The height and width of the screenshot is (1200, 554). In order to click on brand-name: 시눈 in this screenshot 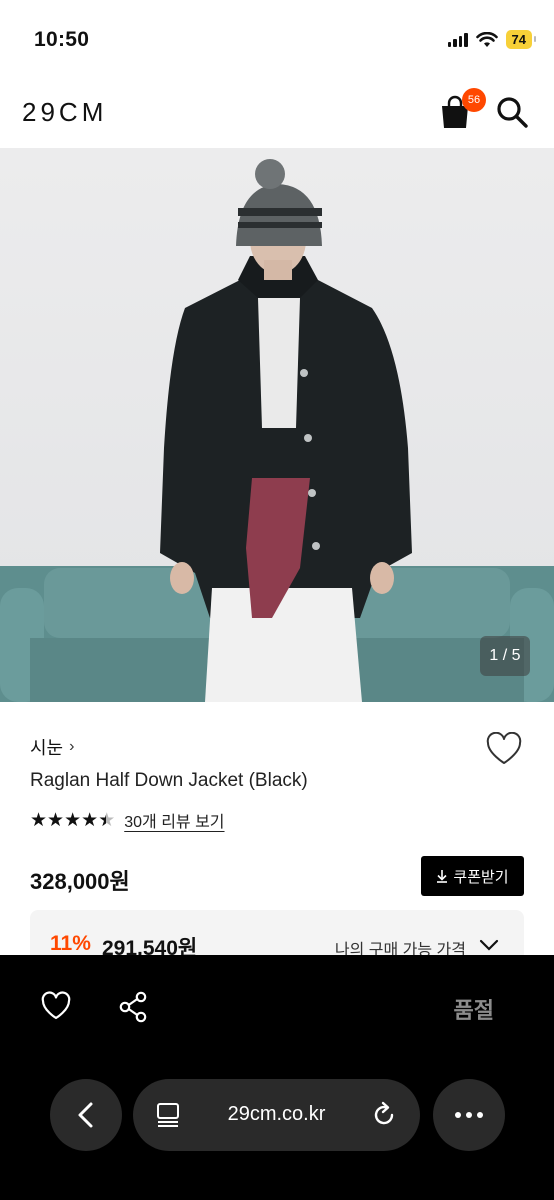, I will do `click(47, 748)`.